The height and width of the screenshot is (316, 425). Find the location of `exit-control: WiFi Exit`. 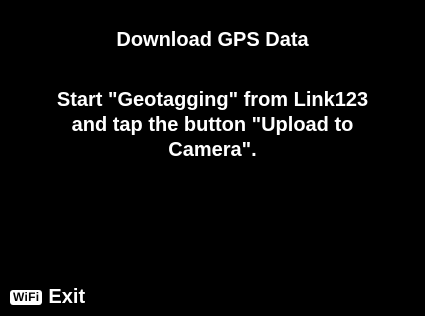

exit-control: WiFi Exit is located at coordinates (47, 297).